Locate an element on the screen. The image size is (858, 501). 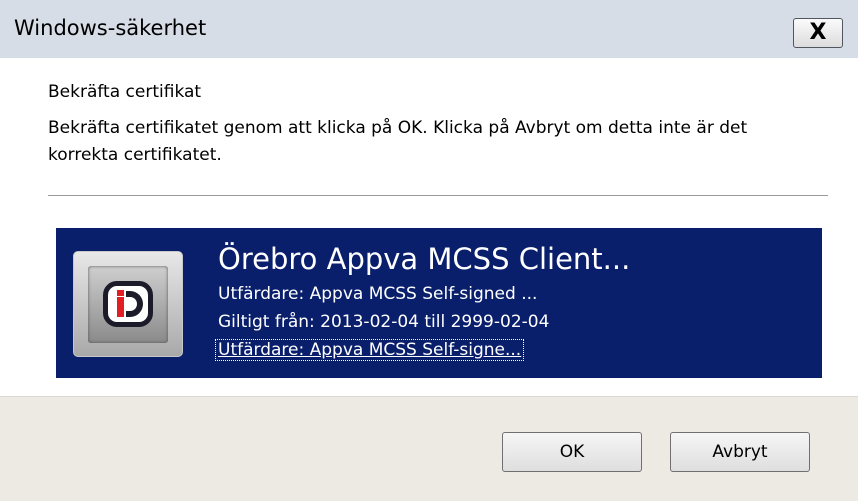
appva-id-icon is located at coordinates (128, 304).